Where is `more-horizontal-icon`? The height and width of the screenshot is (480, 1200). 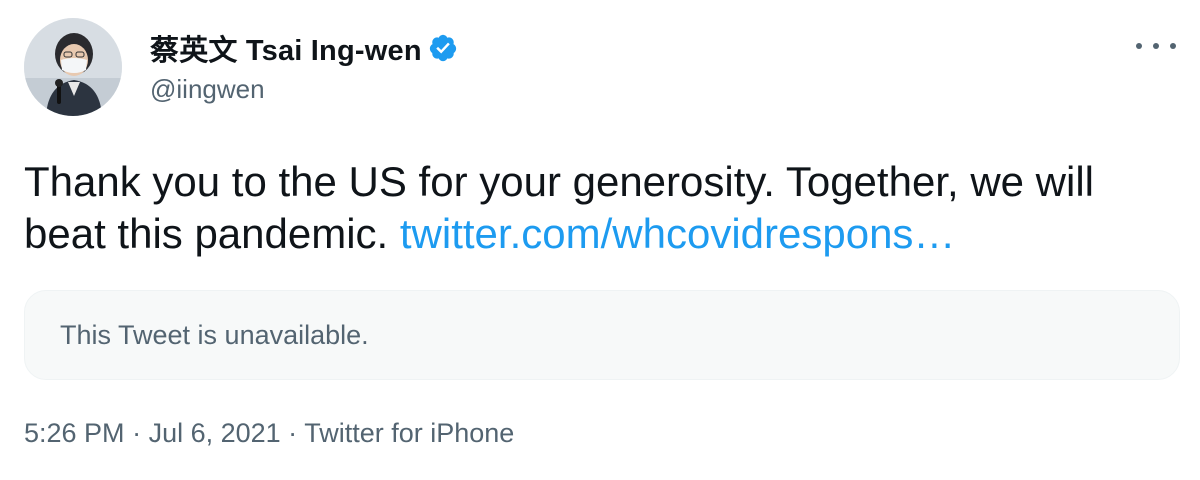
more-horizontal-icon is located at coordinates (1156, 46).